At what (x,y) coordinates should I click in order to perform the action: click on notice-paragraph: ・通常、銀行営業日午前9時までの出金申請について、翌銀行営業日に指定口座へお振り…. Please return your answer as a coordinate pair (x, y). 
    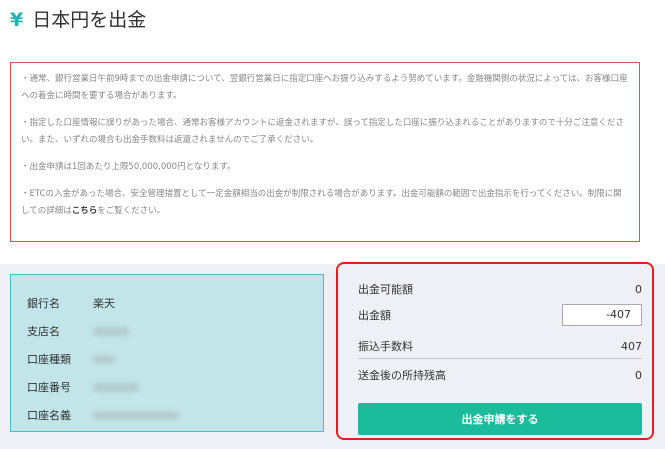
    Looking at the image, I should click on (324, 87).